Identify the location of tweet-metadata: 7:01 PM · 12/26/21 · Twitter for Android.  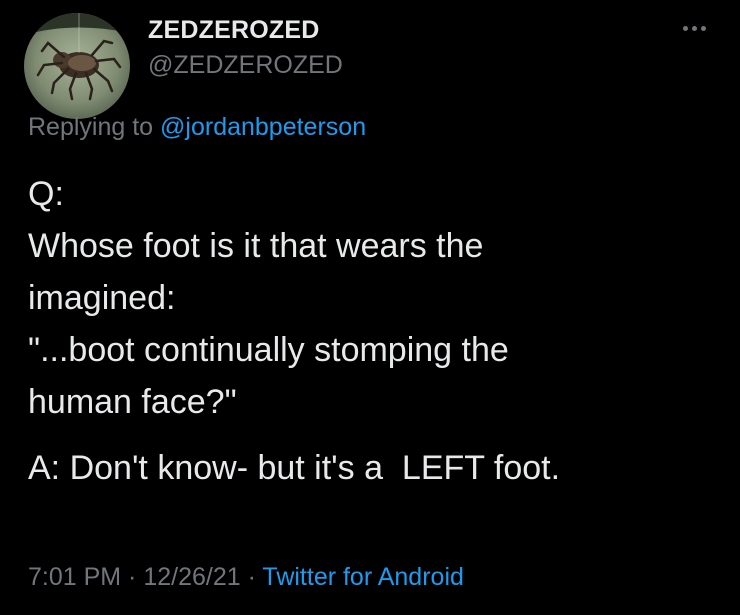
(246, 577).